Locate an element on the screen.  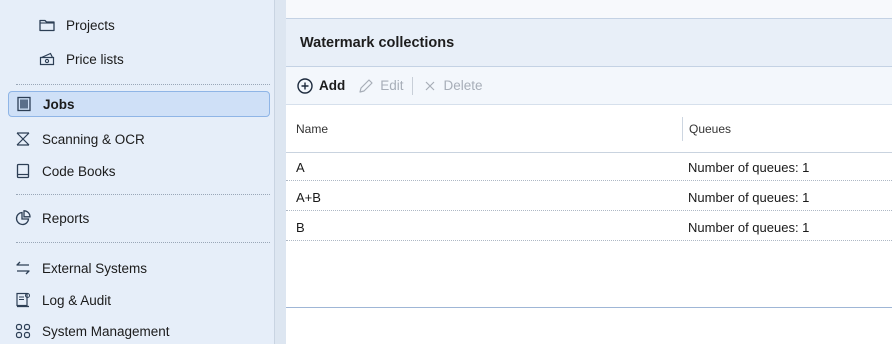
panel-title: Watermark collections is located at coordinates (377, 42).